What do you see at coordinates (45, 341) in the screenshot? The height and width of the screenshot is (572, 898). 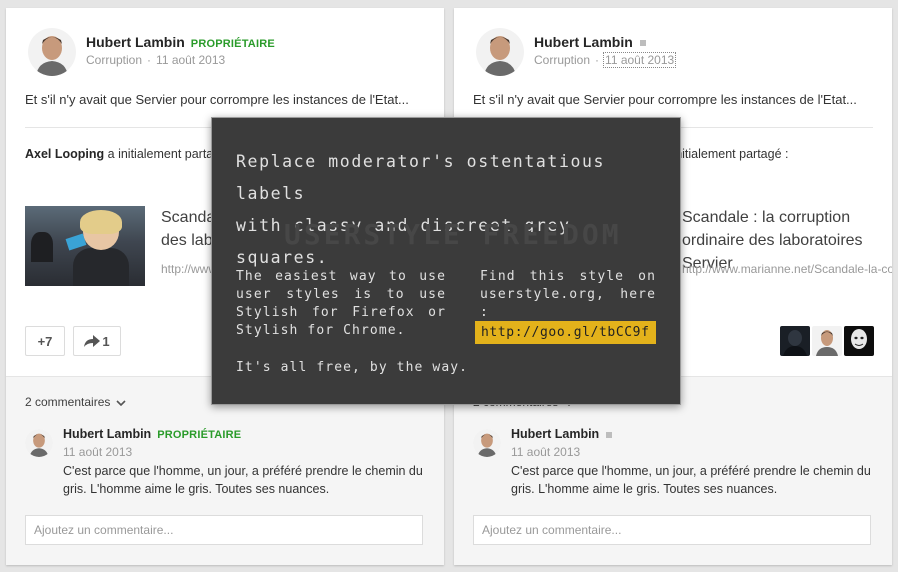 I see `plus-one-button: +7` at bounding box center [45, 341].